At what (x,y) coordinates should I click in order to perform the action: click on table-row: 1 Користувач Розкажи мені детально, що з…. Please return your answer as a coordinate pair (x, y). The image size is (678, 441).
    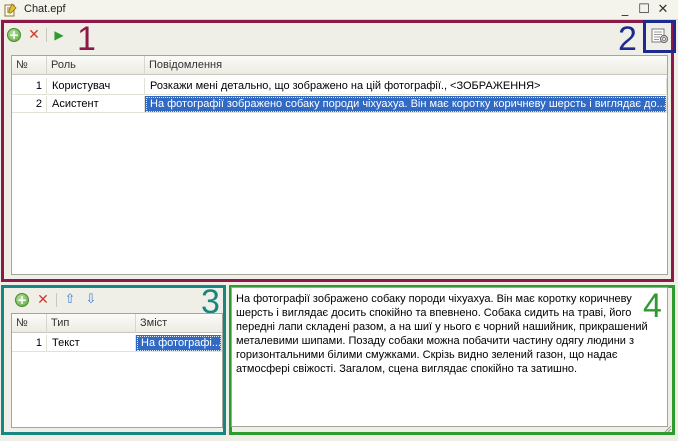
    Looking at the image, I should click on (339, 86).